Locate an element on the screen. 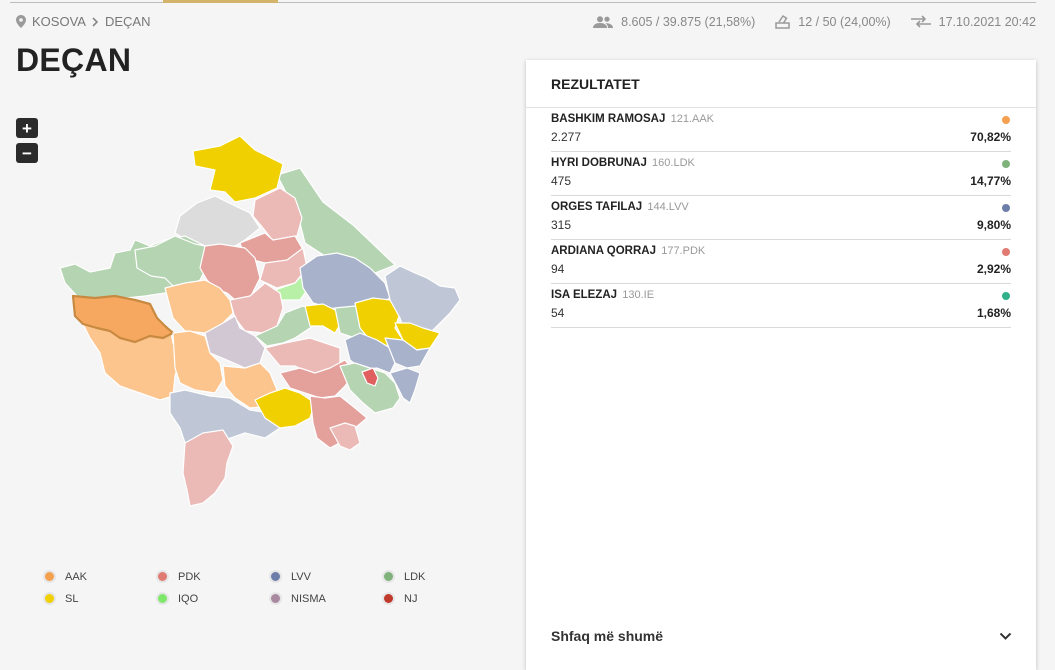  candidate-name-line: ARDIANA QORRAJ 177.PDK is located at coordinates (628, 251).